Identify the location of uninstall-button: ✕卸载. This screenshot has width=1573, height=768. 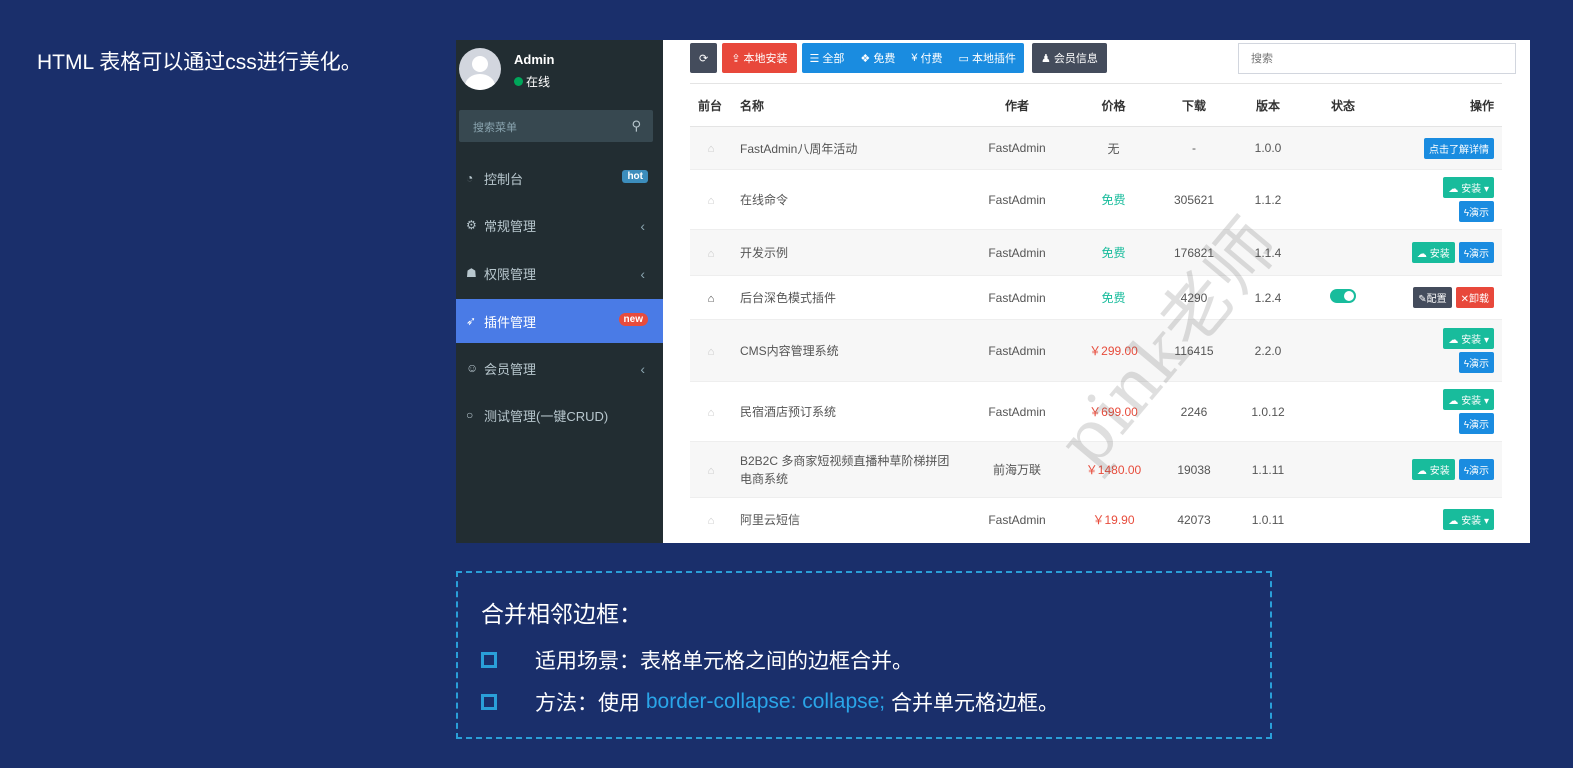
(1474, 297).